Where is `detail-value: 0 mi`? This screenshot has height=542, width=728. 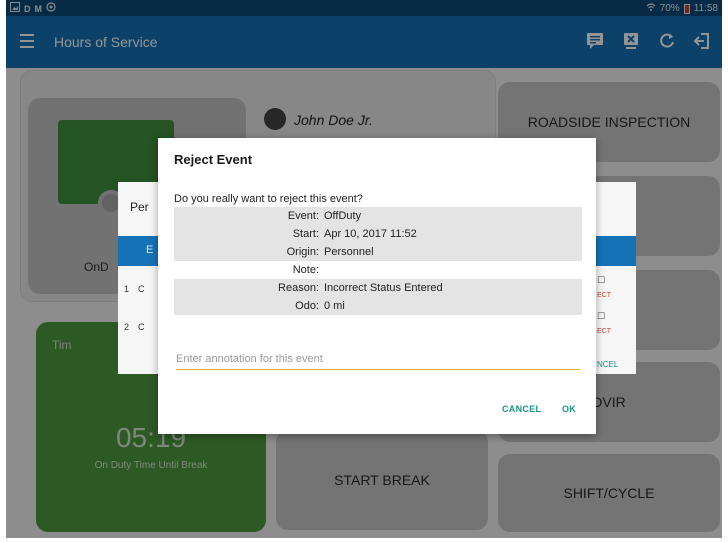
detail-value: 0 mi is located at coordinates (334, 306).